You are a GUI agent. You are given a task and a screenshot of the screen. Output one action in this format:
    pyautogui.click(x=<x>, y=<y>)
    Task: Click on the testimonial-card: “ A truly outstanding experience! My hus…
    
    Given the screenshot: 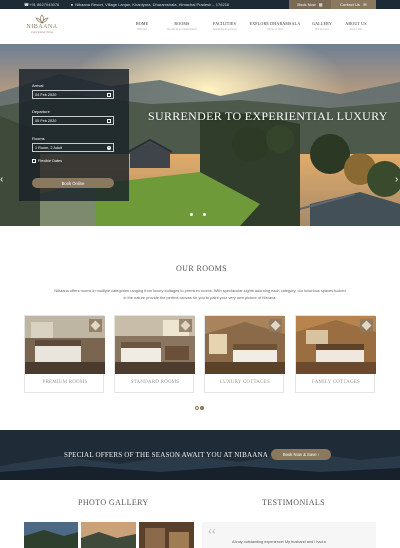 What is the action you would take?
    pyautogui.click(x=289, y=535)
    